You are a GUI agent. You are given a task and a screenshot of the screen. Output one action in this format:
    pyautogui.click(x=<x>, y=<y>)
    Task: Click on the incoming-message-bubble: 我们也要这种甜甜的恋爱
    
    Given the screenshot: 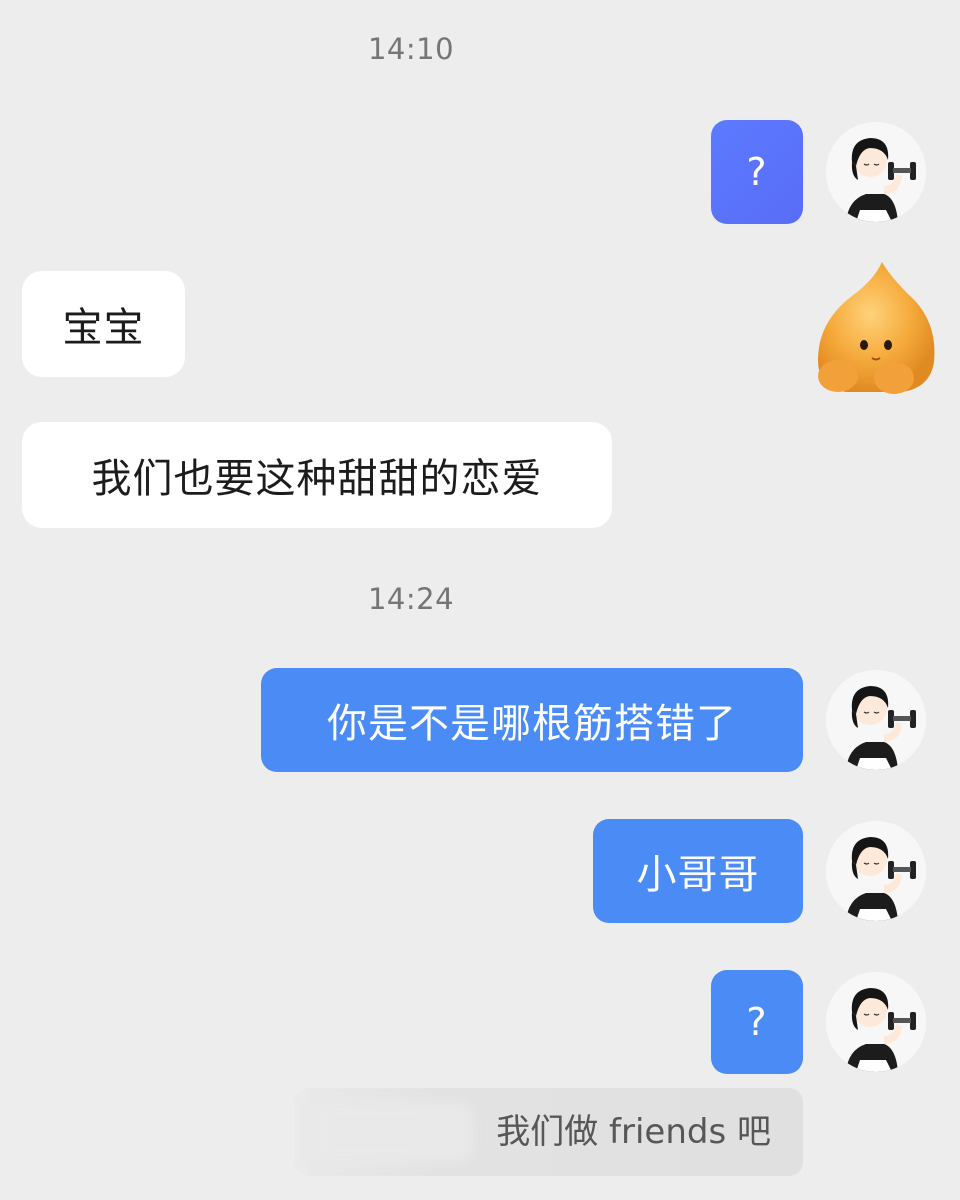 What is the action you would take?
    pyautogui.click(x=317, y=475)
    